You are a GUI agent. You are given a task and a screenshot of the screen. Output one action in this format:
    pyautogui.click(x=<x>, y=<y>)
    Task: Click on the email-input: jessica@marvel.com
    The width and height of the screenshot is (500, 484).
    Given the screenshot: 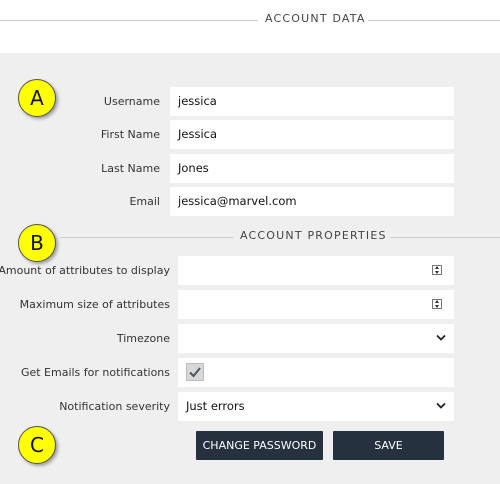 What is the action you would take?
    pyautogui.click(x=312, y=201)
    